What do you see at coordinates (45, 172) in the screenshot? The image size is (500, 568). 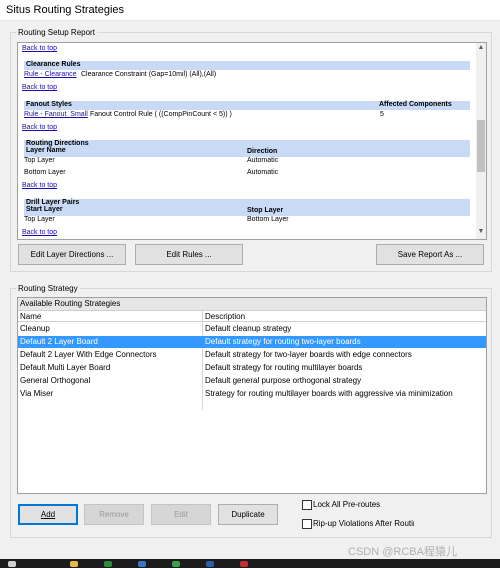 I see `direction-layer-2: Bottom Layer` at bounding box center [45, 172].